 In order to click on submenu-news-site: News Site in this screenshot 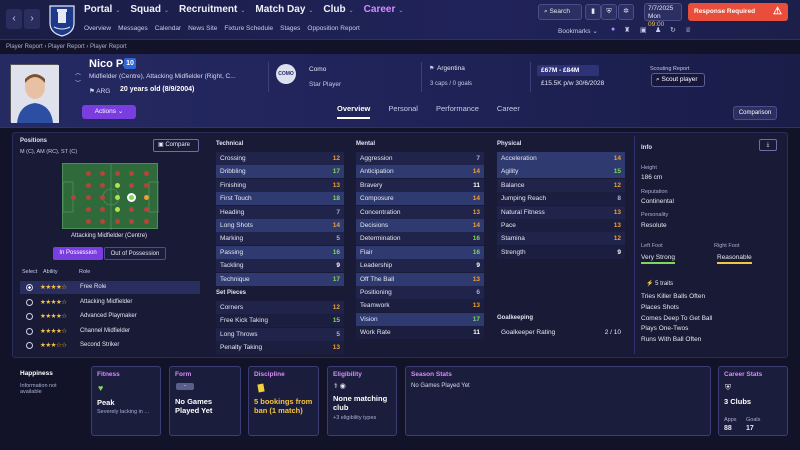, I will do `click(202, 28)`.